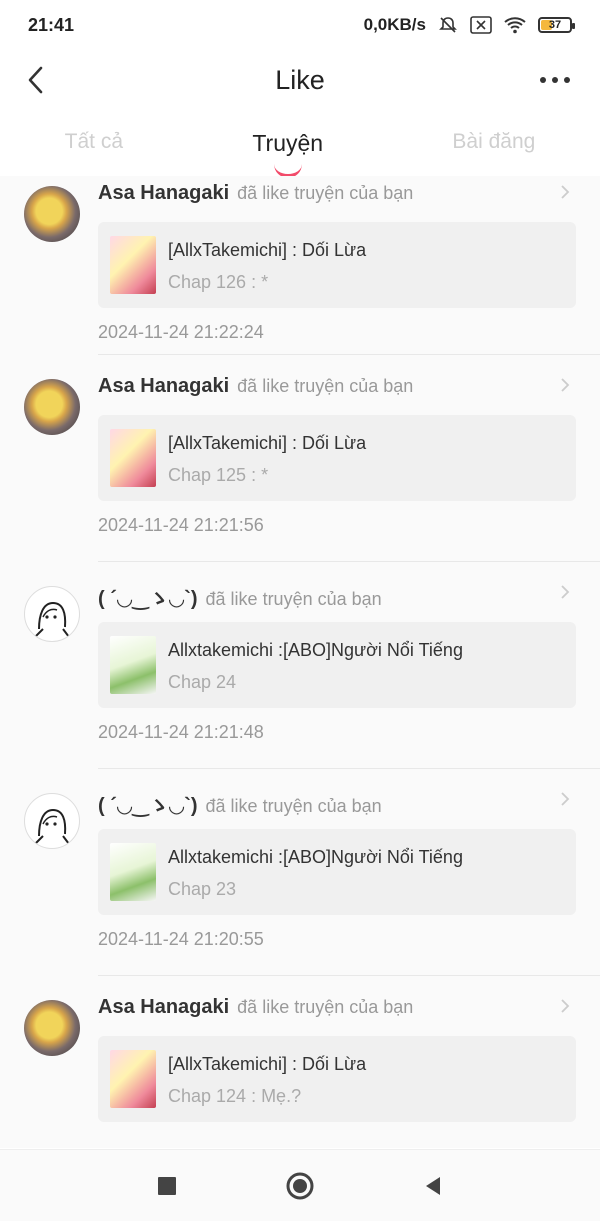  I want to click on header: Like, so click(300, 80).